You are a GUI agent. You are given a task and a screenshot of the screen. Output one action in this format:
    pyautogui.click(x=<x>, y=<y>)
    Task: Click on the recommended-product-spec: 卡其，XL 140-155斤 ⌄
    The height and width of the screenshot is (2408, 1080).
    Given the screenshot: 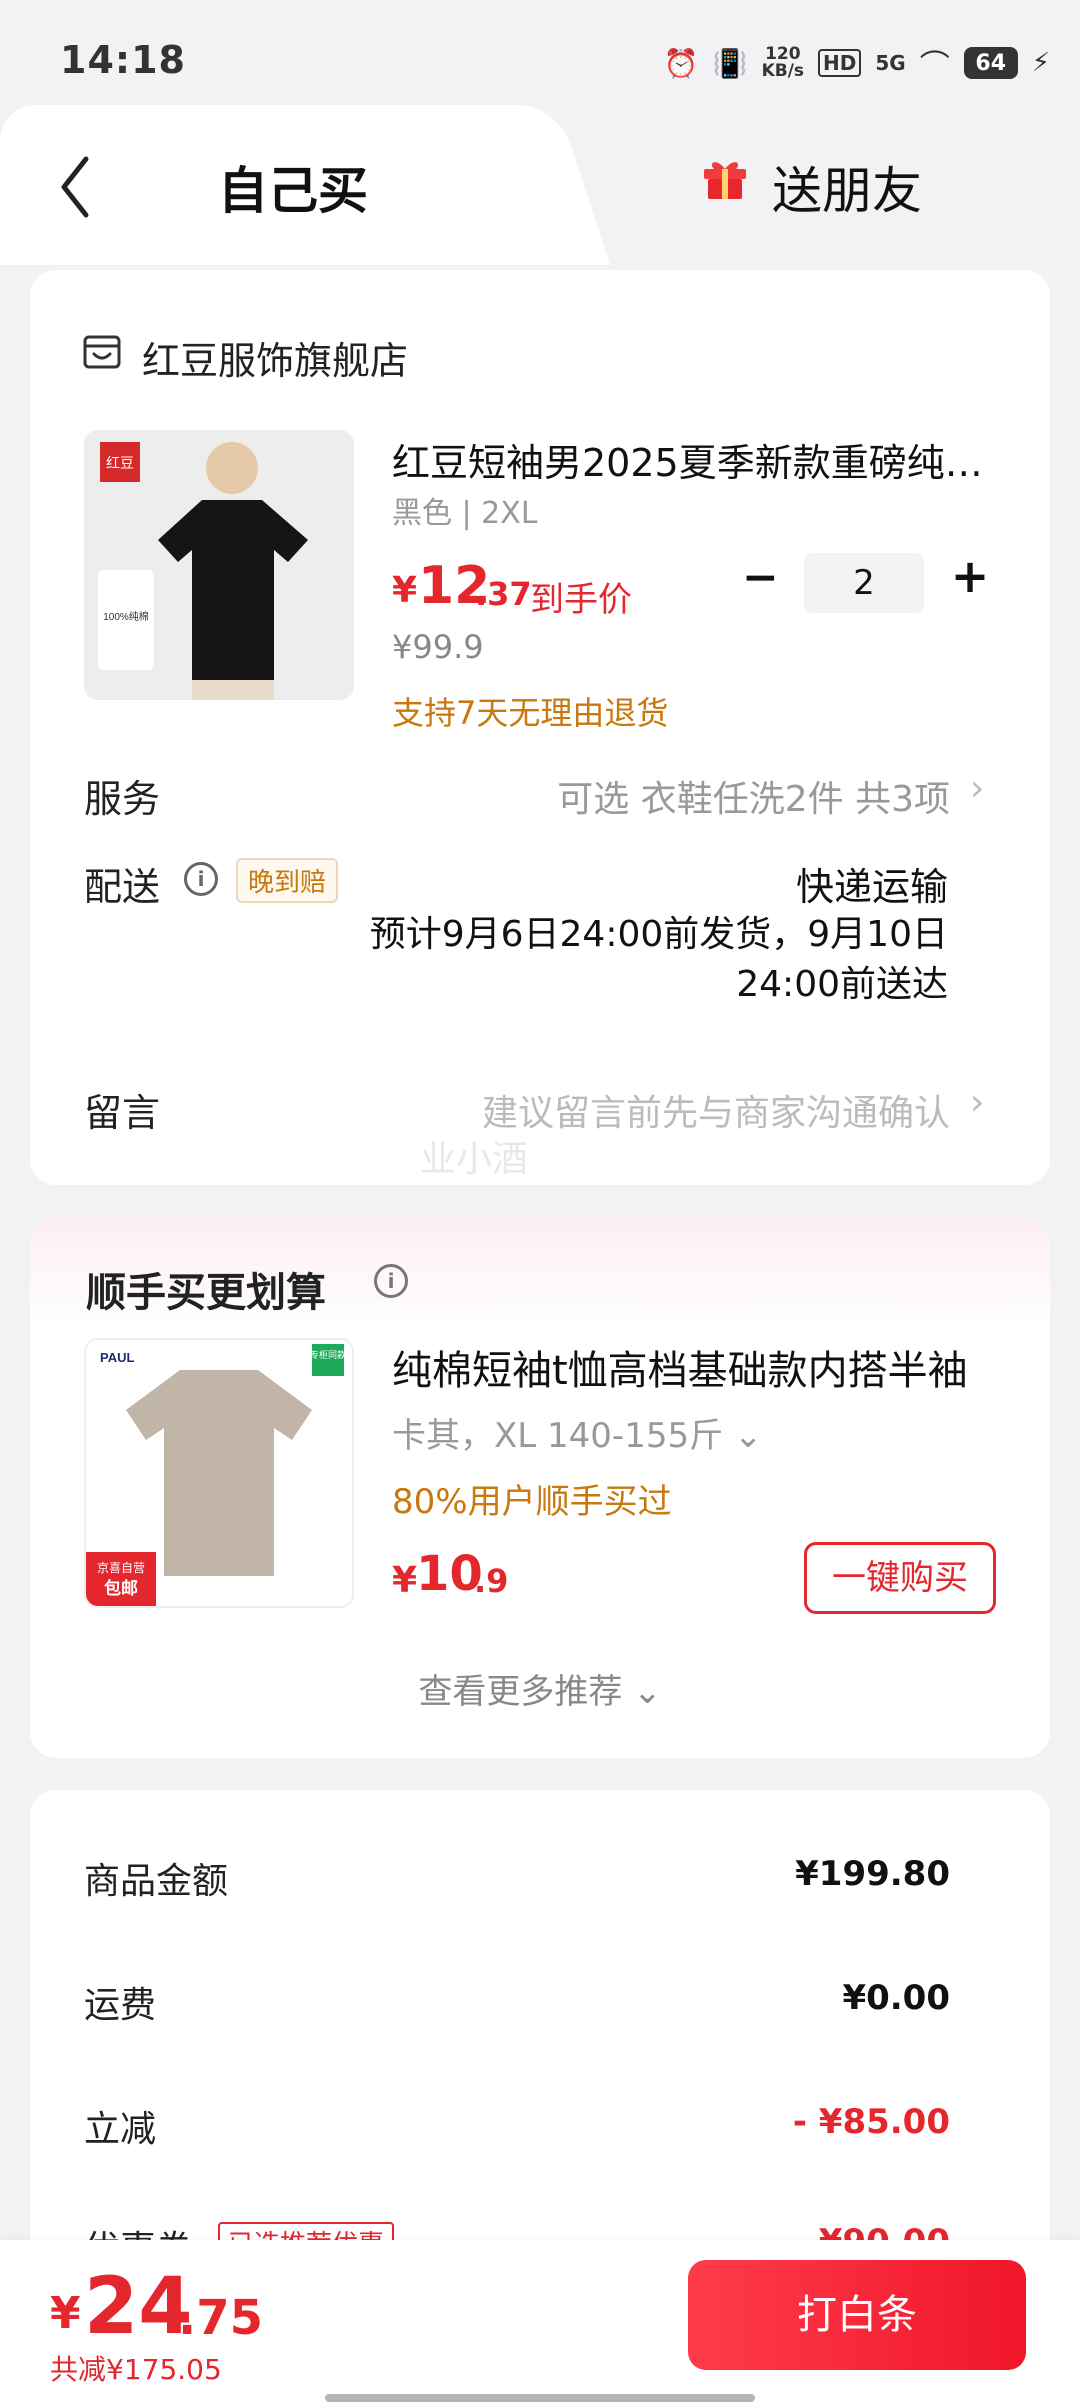 What is the action you would take?
    pyautogui.click(x=577, y=1432)
    